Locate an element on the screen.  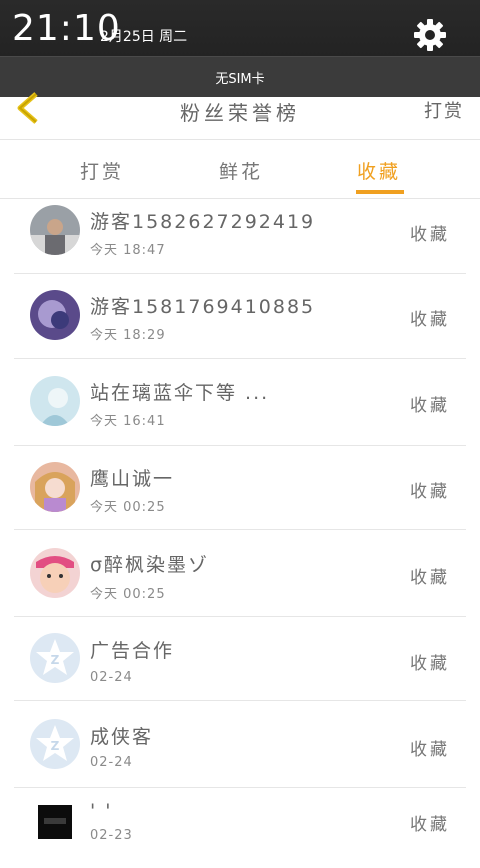
status-date: 2月25日 周二 is located at coordinates (144, 37).